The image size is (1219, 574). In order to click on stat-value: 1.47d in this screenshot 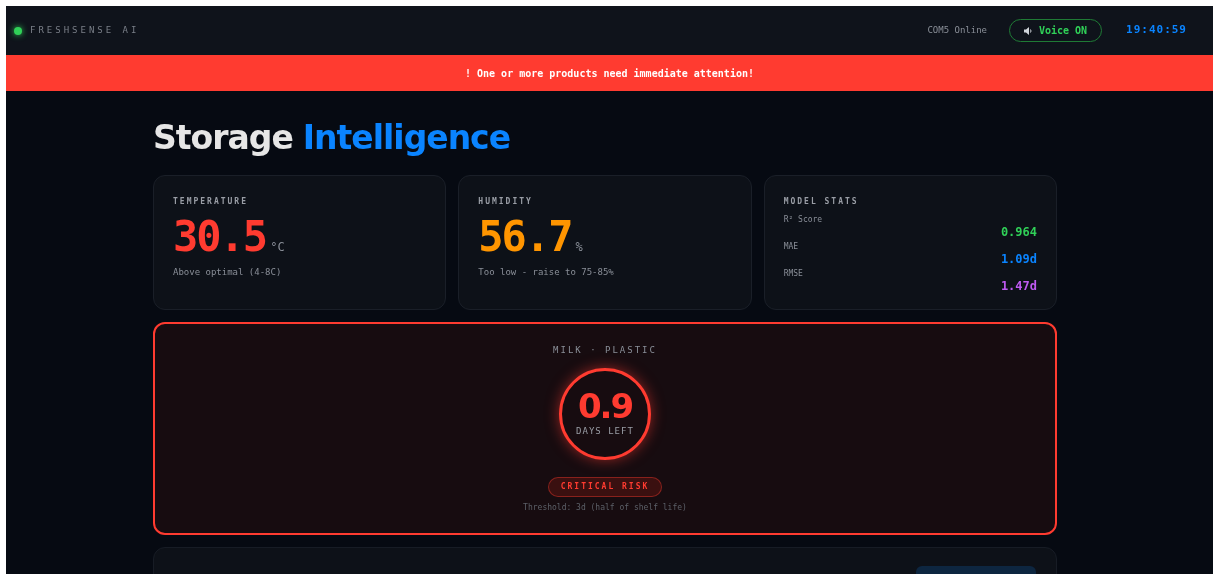, I will do `click(1018, 286)`.